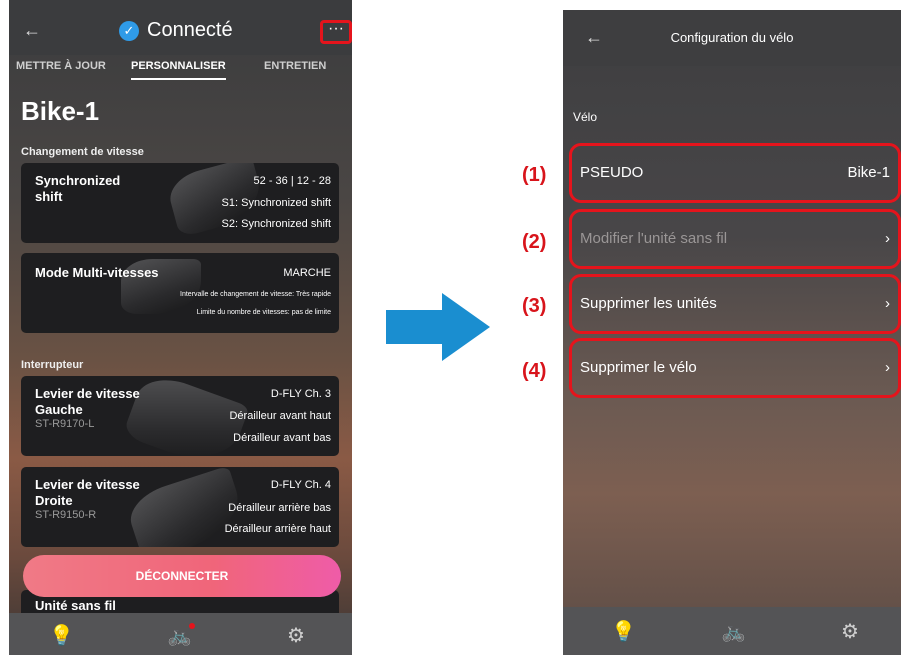  Describe the element at coordinates (276, 224) in the screenshot. I see `card-detail: S2: Synchronized shift` at that location.